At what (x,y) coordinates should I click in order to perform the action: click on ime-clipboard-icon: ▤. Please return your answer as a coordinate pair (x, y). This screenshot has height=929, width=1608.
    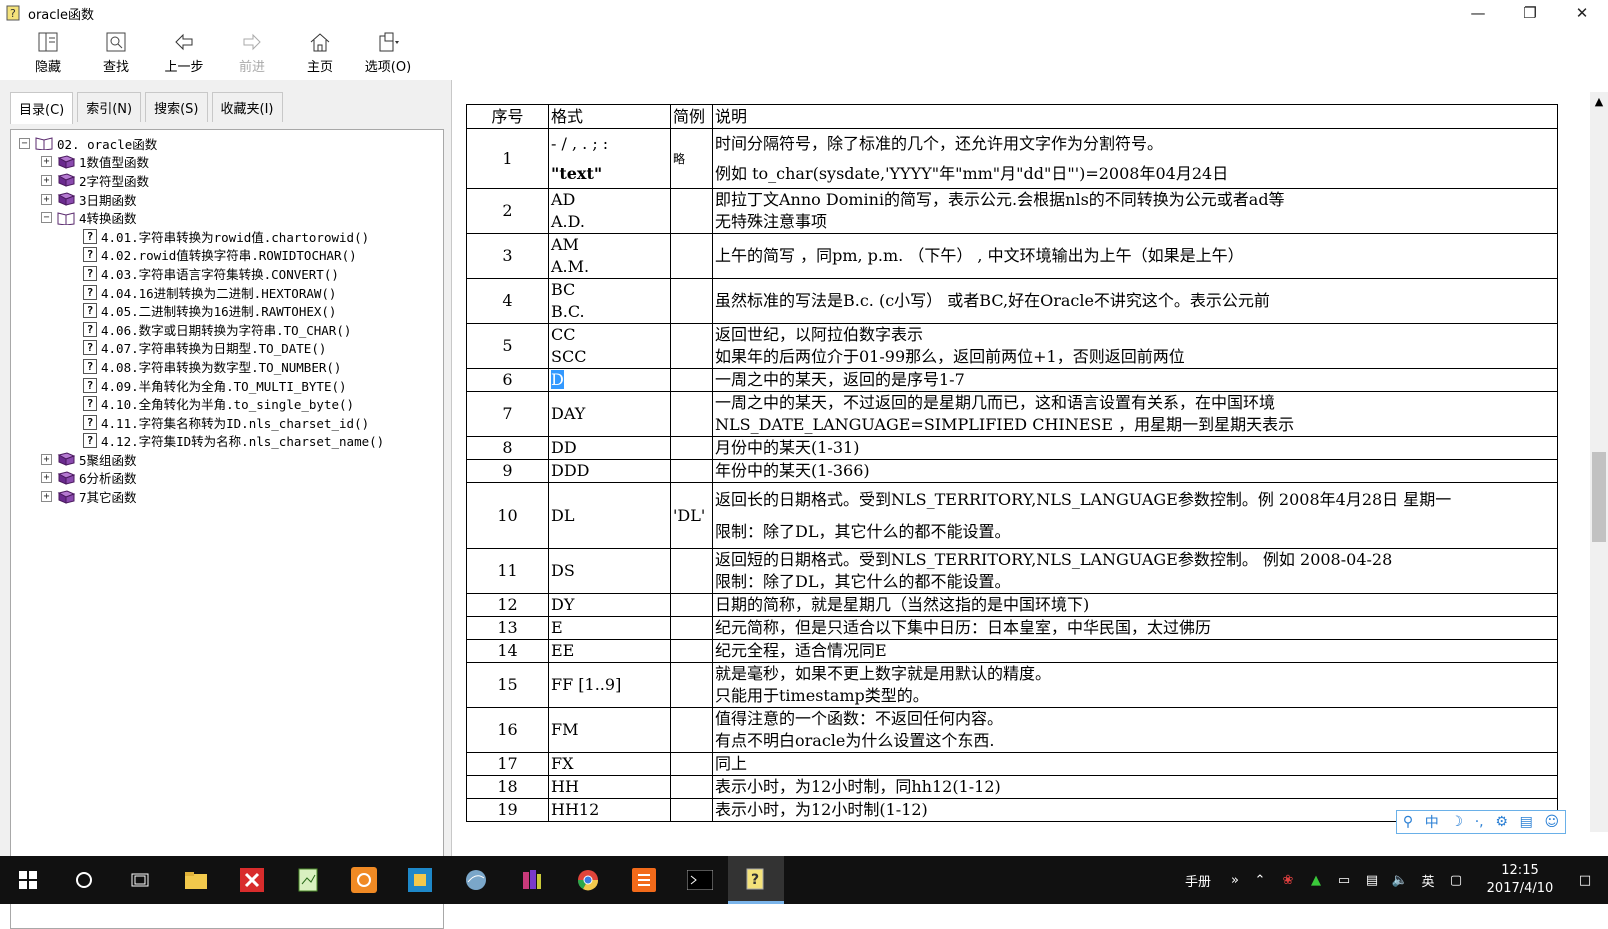
    Looking at the image, I should click on (1526, 822).